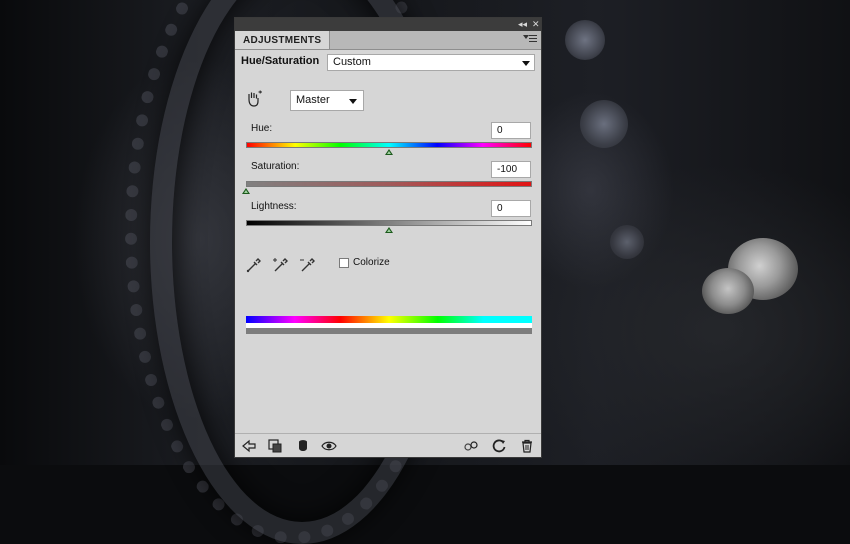  I want to click on saturation-slider-track, so click(389, 184).